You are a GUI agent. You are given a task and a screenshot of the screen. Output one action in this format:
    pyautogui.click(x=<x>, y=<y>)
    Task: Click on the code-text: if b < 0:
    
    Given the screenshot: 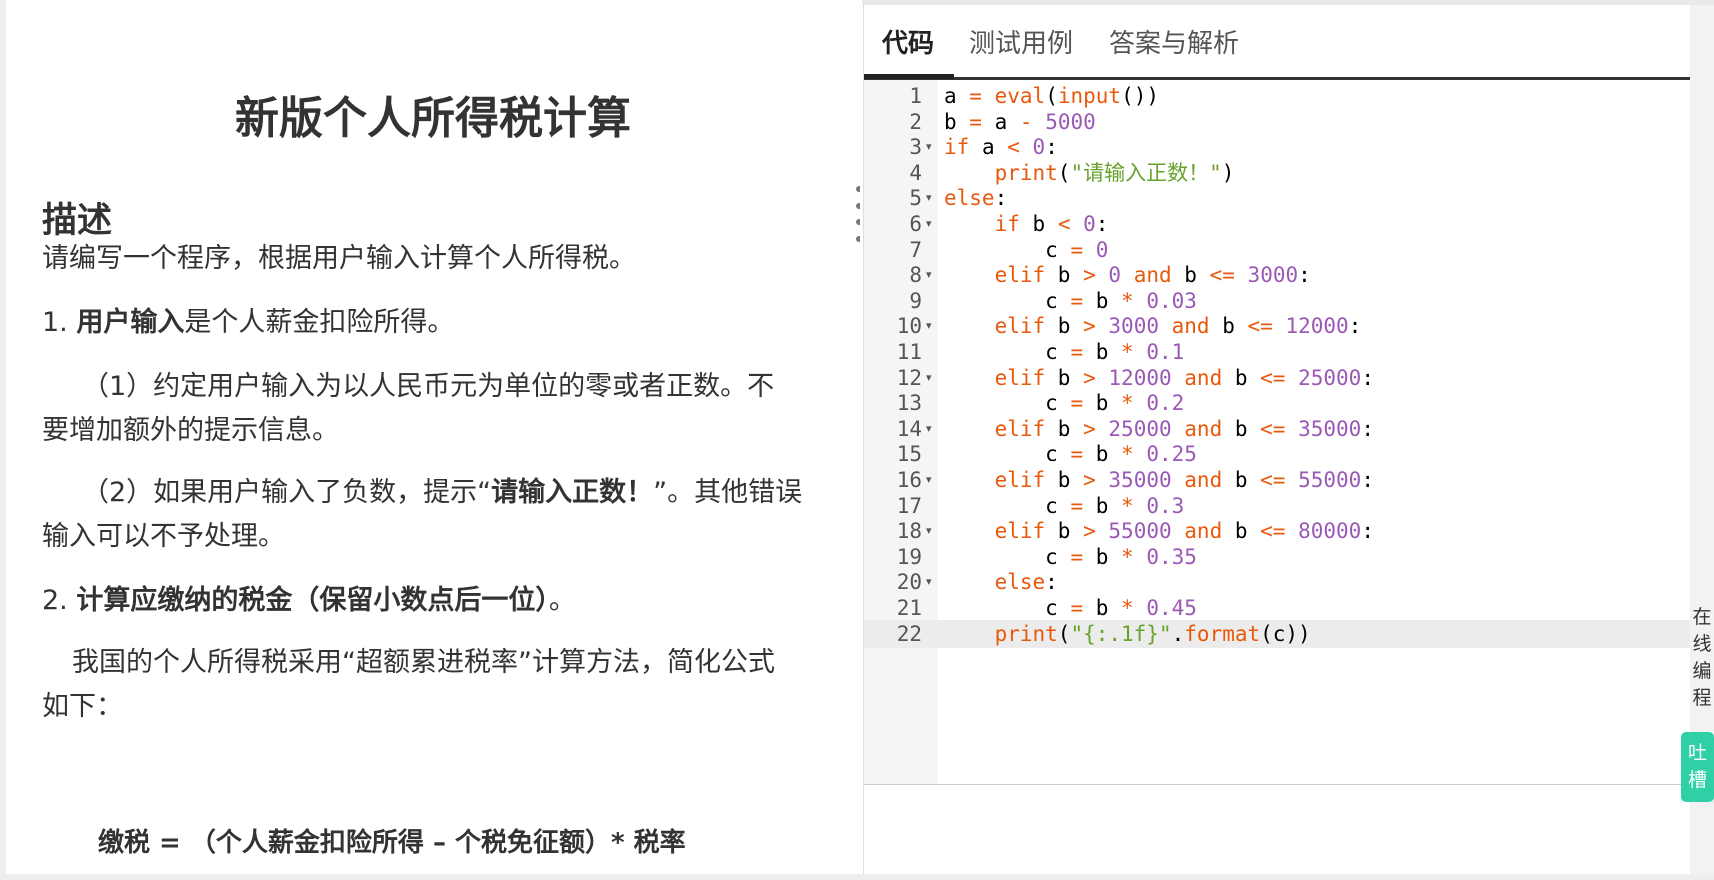 What is the action you would take?
    pyautogui.click(x=1051, y=224)
    